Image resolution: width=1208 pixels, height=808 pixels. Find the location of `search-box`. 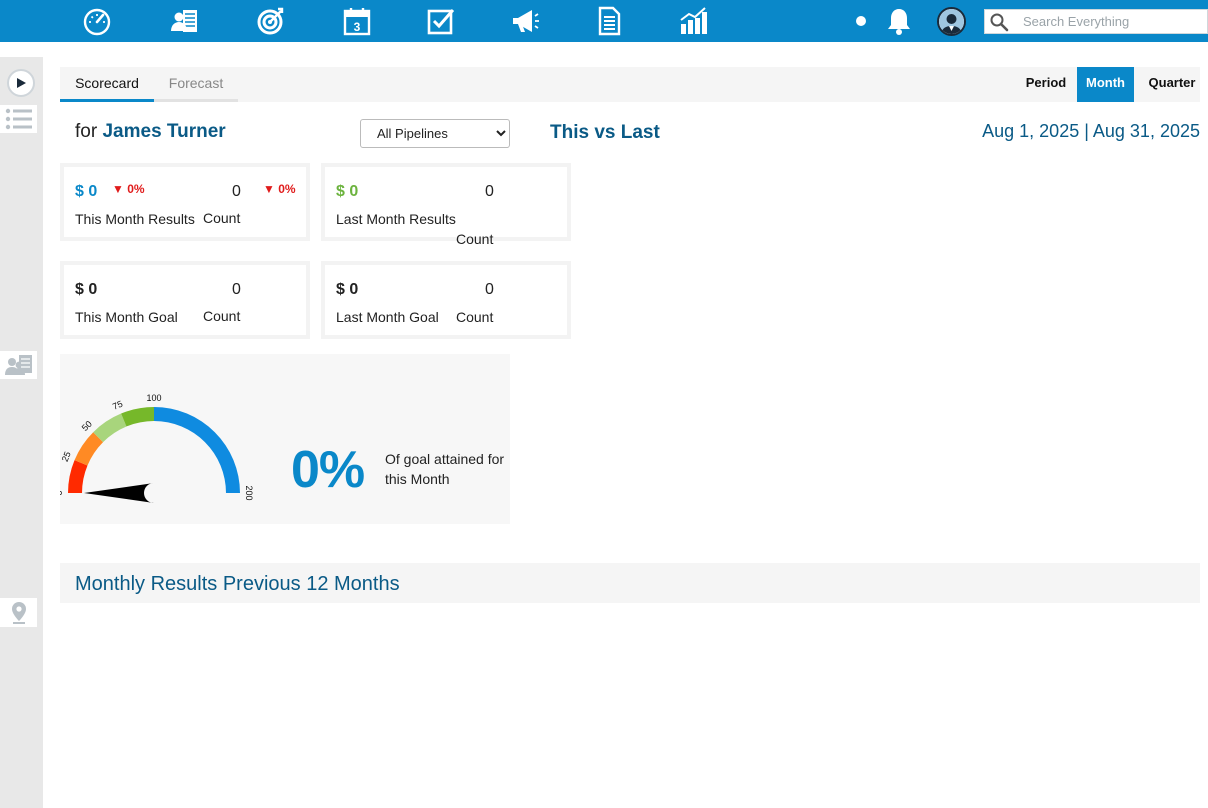

search-box is located at coordinates (1096, 21).